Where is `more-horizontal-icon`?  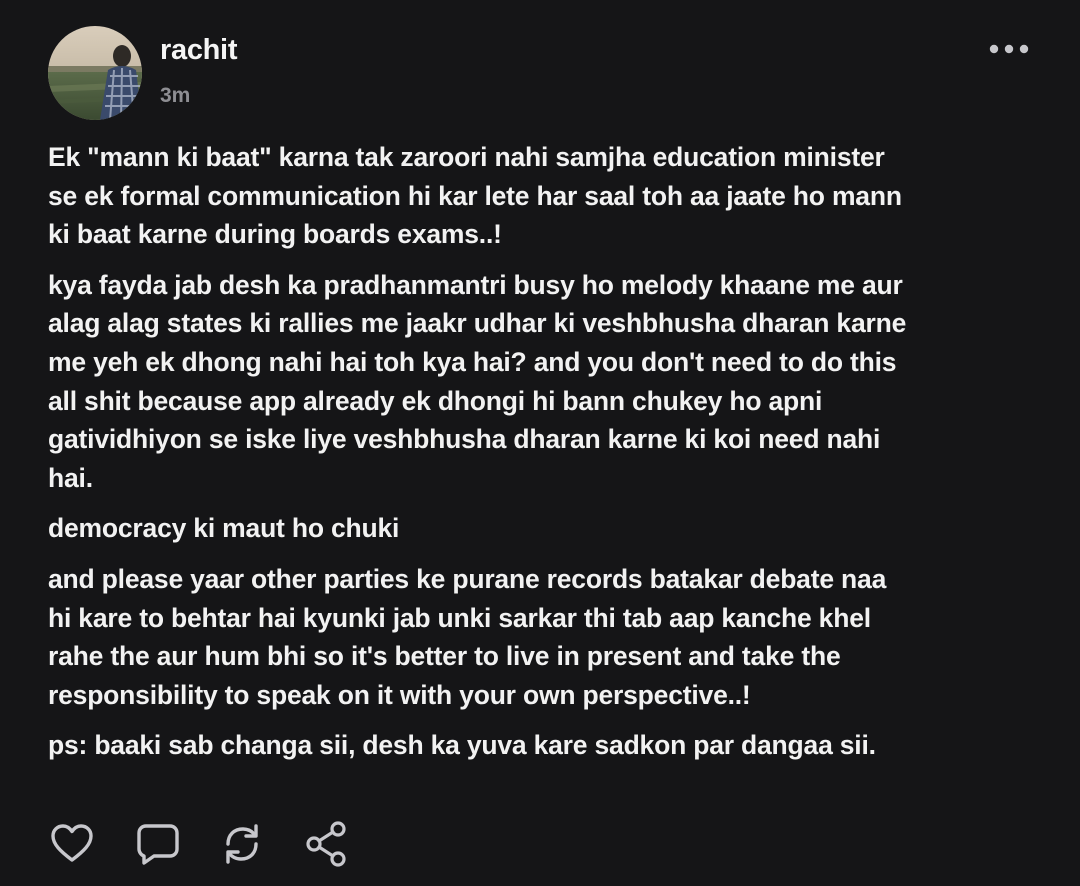
more-horizontal-icon is located at coordinates (1009, 49).